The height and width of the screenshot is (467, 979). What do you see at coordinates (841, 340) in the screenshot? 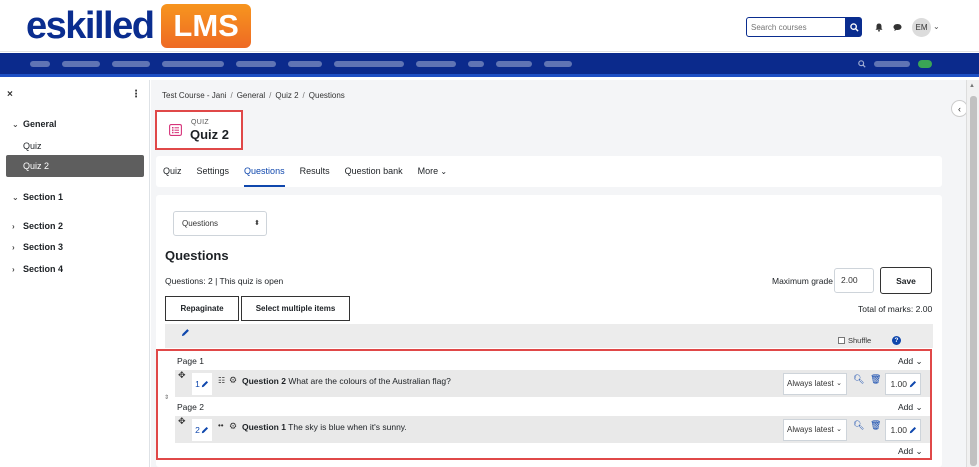
I see `shuffle-checkbox` at bounding box center [841, 340].